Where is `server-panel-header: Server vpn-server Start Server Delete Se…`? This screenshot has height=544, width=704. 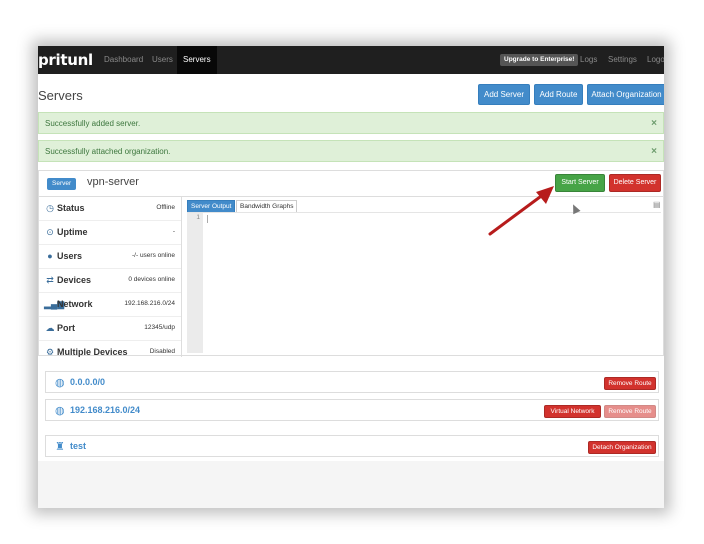 server-panel-header: Server vpn-server Start Server Delete Se… is located at coordinates (351, 184).